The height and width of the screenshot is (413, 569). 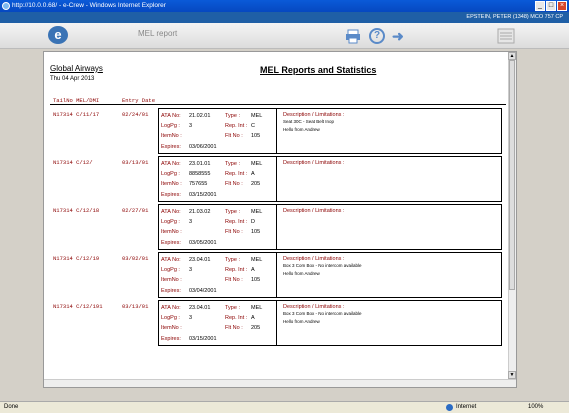 I want to click on header-divider, so click(x=278, y=104).